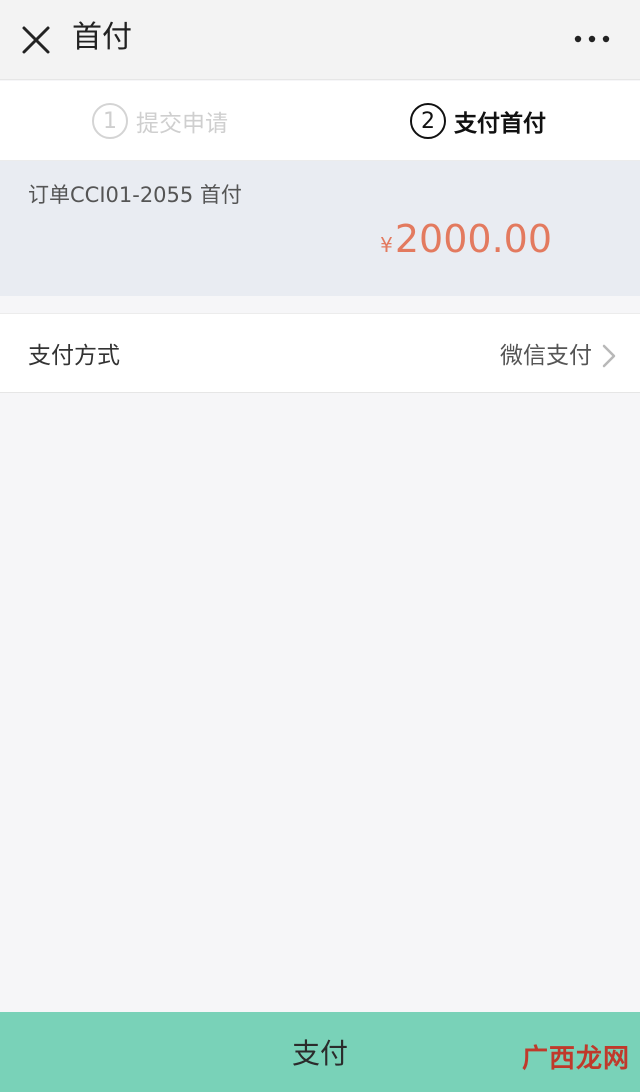 The width and height of the screenshot is (640, 1092). Describe the element at coordinates (110, 121) in the screenshot. I see `step-number: 1` at that location.